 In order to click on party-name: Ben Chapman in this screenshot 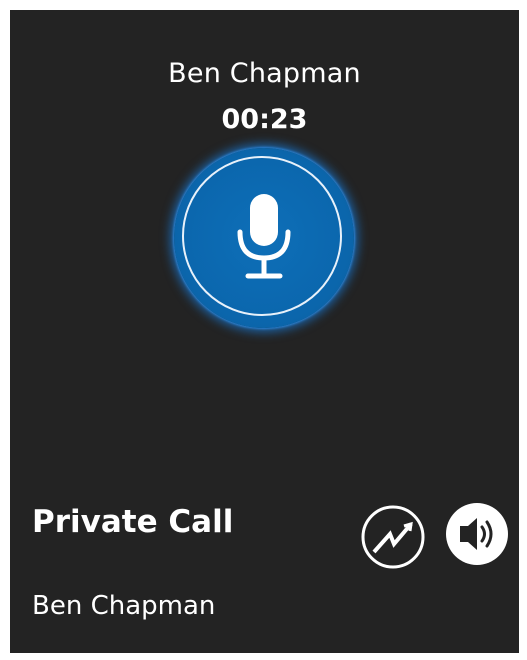, I will do `click(124, 606)`.